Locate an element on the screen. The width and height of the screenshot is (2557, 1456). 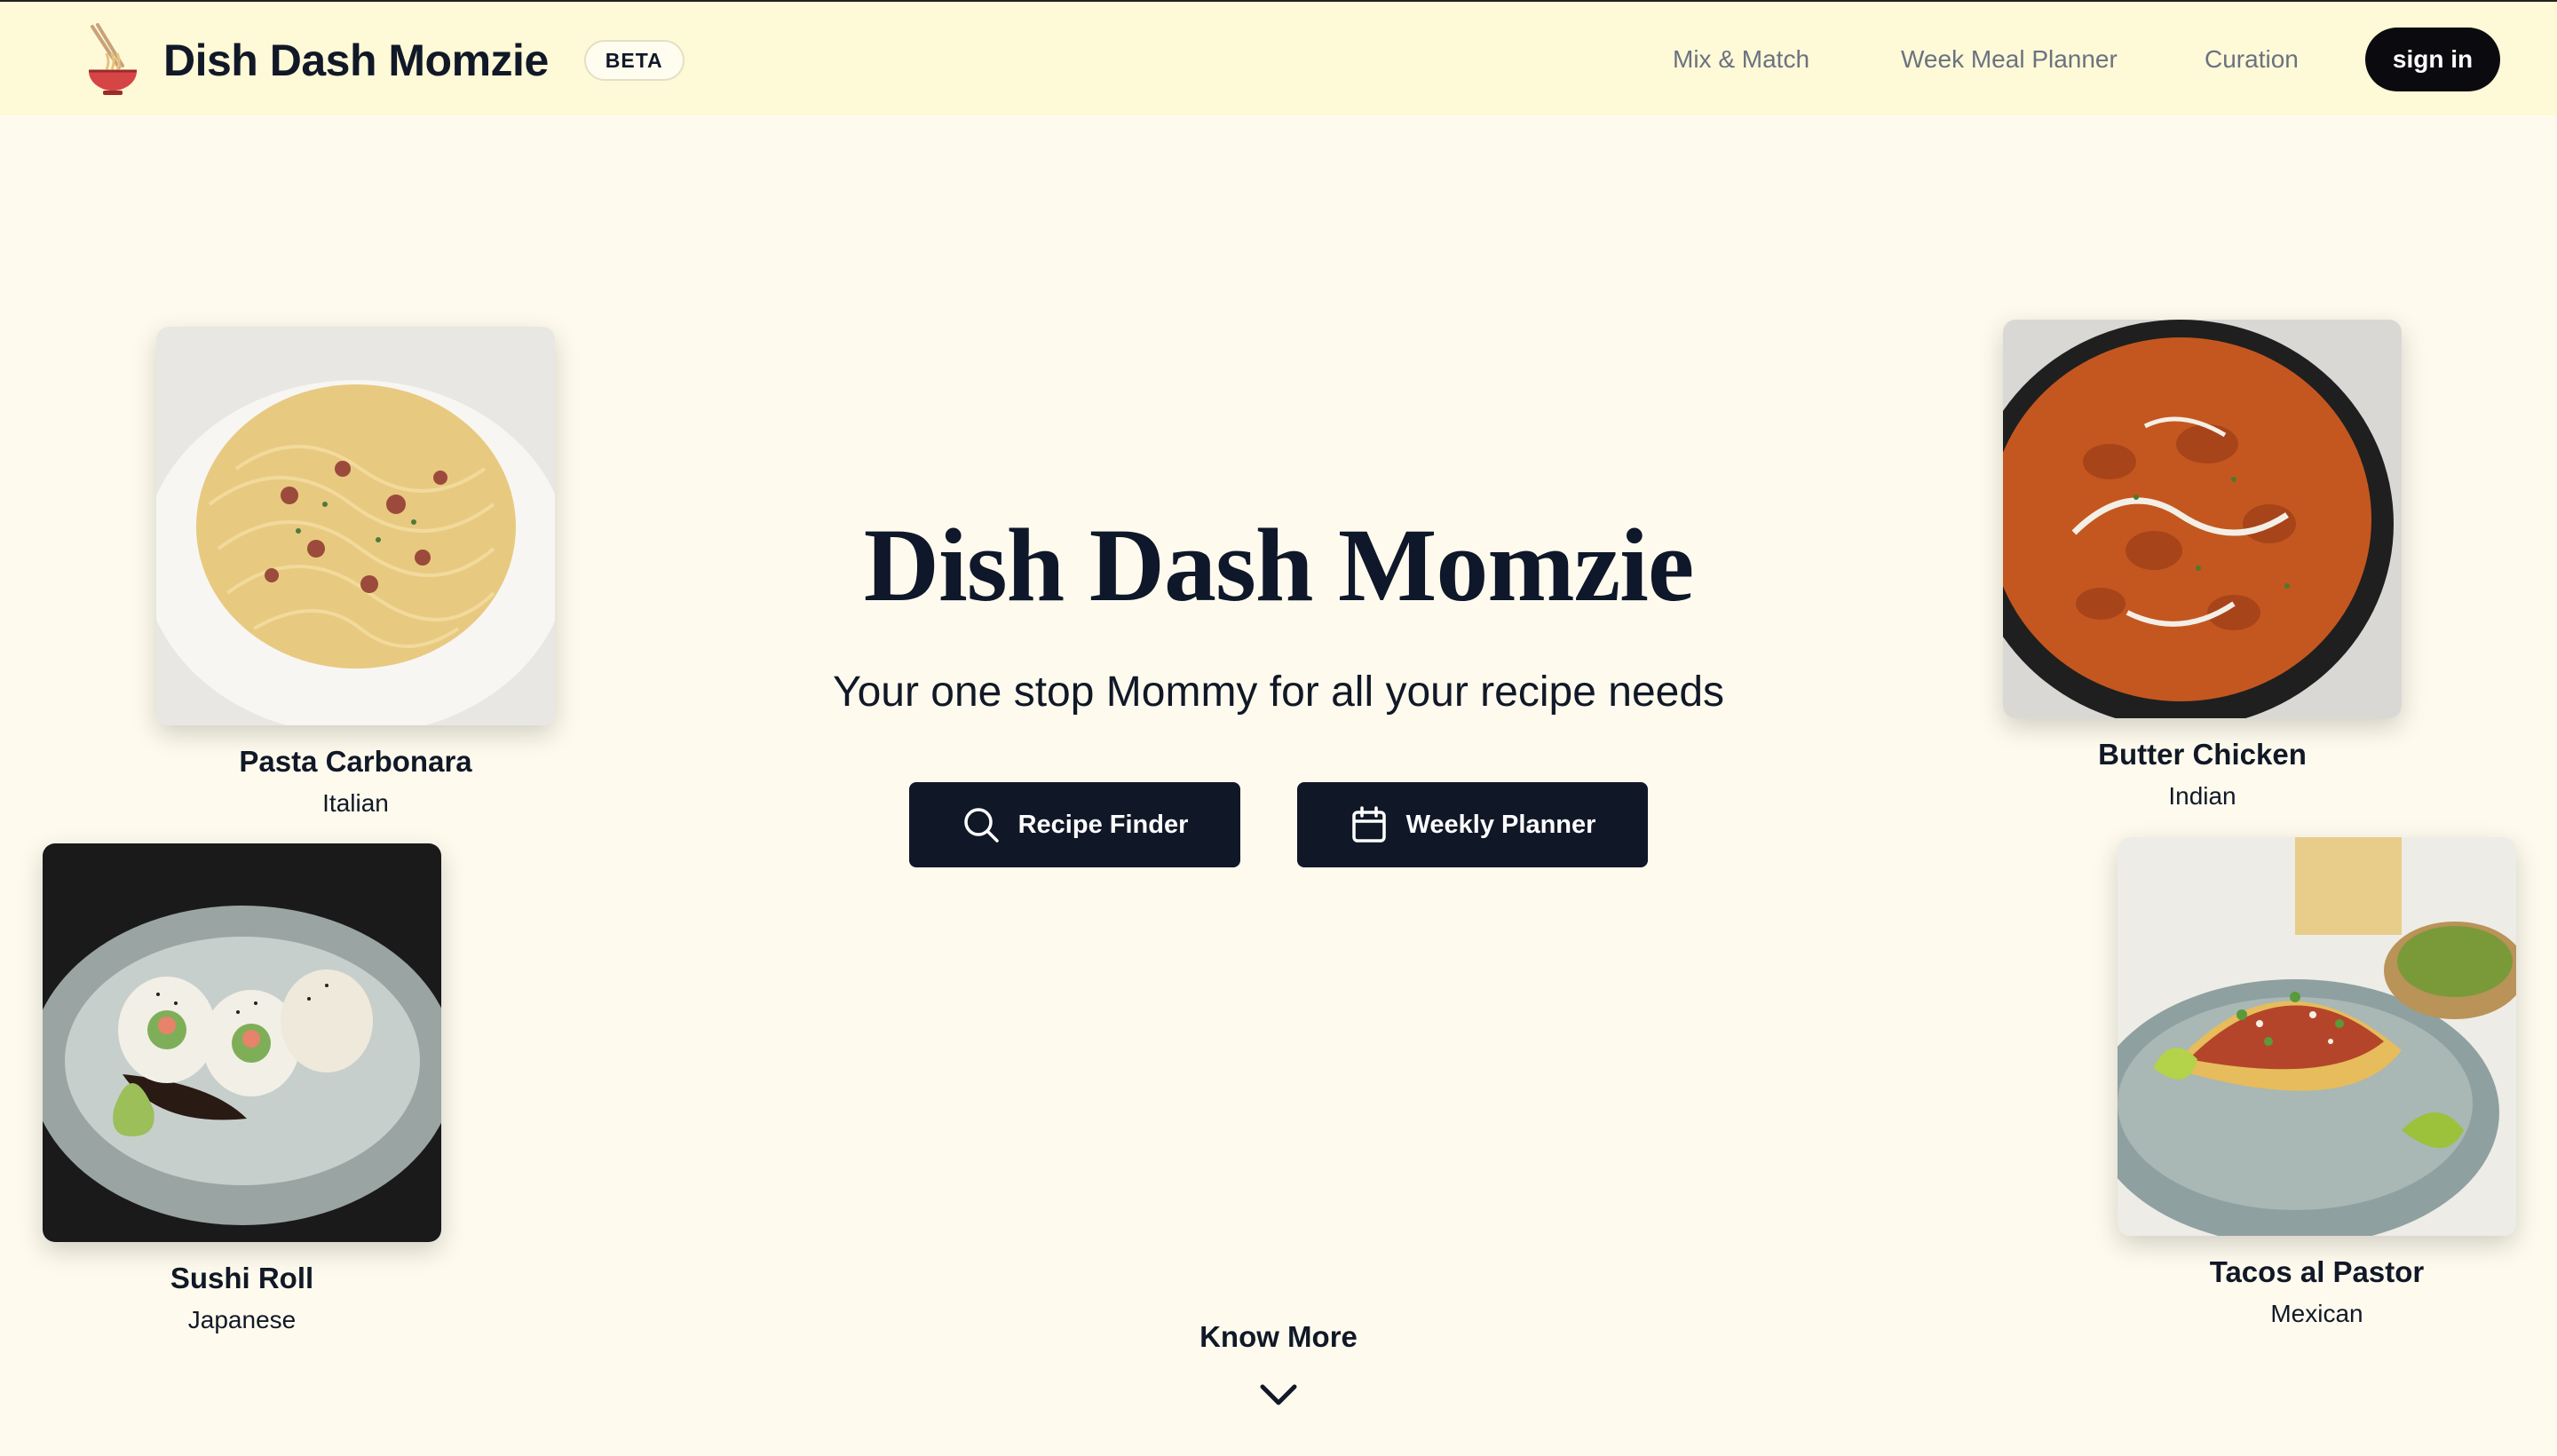
recipe-finder-button: Recipe Finder is located at coordinates (1074, 824).